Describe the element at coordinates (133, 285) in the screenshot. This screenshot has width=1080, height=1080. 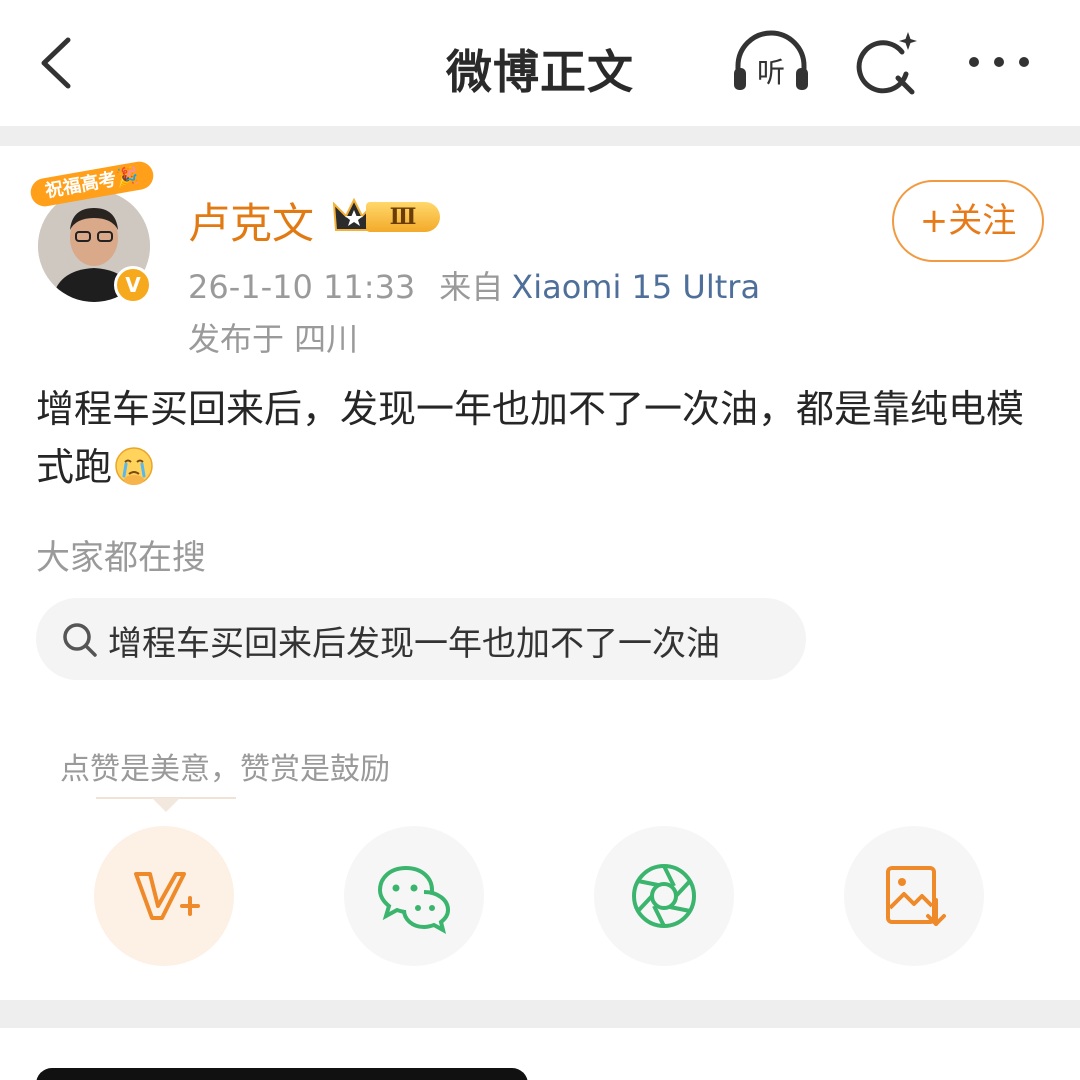
I see `verified-badge: V` at that location.